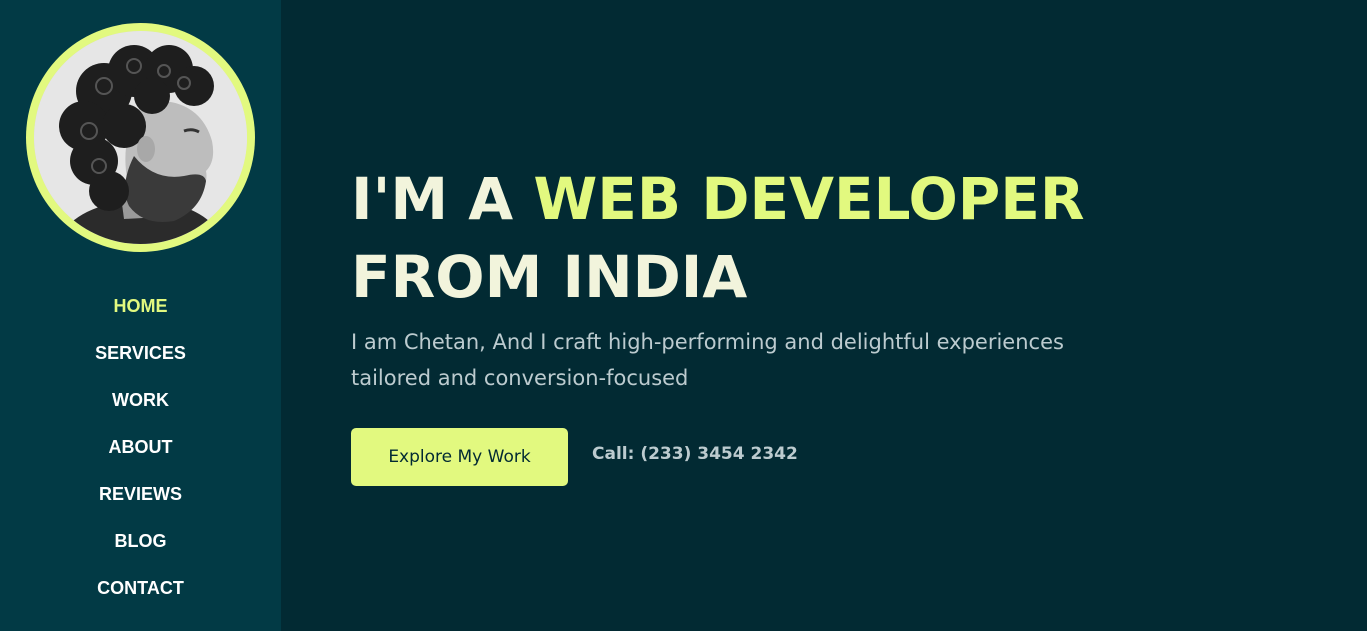 This screenshot has width=1367, height=631. What do you see at coordinates (140, 601) in the screenshot?
I see `nav-item-contact: CONTACT` at bounding box center [140, 601].